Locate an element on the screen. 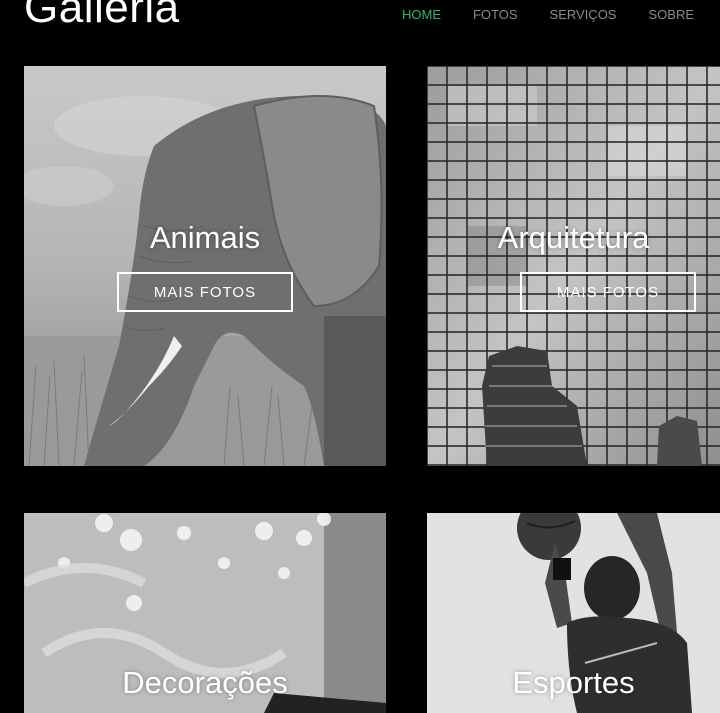 Image resolution: width=720 pixels, height=713 pixels. gallery-card-esportes: Esportes is located at coordinates (573, 613).